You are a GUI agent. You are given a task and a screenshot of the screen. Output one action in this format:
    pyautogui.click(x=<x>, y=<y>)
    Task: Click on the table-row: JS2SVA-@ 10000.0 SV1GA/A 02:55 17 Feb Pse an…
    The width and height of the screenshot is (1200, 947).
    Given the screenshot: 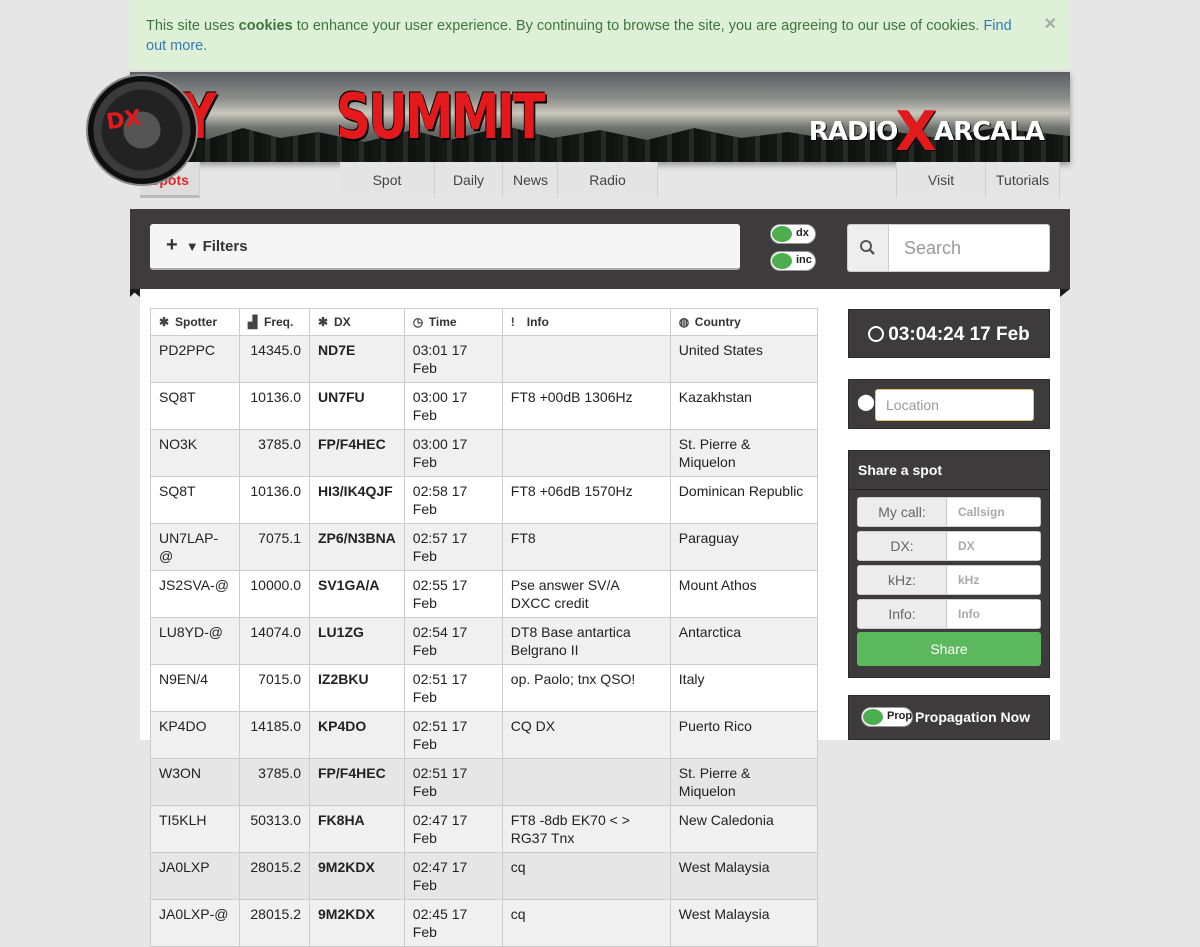 What is the action you would take?
    pyautogui.click(x=484, y=594)
    